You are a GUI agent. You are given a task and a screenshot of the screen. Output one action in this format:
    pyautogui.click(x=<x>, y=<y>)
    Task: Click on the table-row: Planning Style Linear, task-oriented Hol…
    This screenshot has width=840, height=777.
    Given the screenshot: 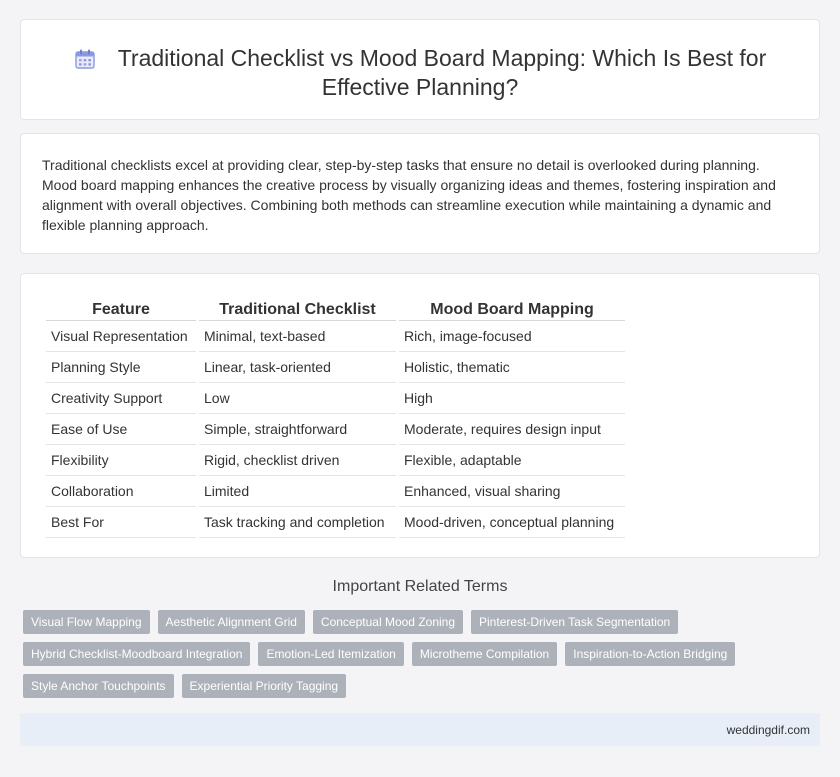 What is the action you would take?
    pyautogui.click(x=335, y=367)
    